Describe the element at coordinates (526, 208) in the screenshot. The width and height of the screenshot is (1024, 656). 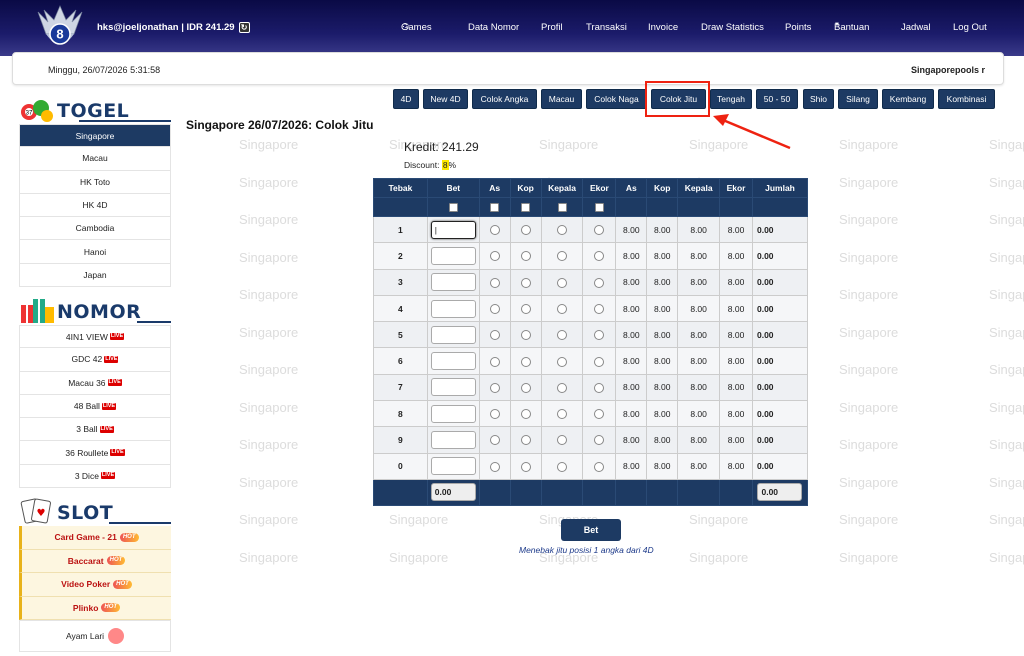
I see `select-all-kop-checkbox` at that location.